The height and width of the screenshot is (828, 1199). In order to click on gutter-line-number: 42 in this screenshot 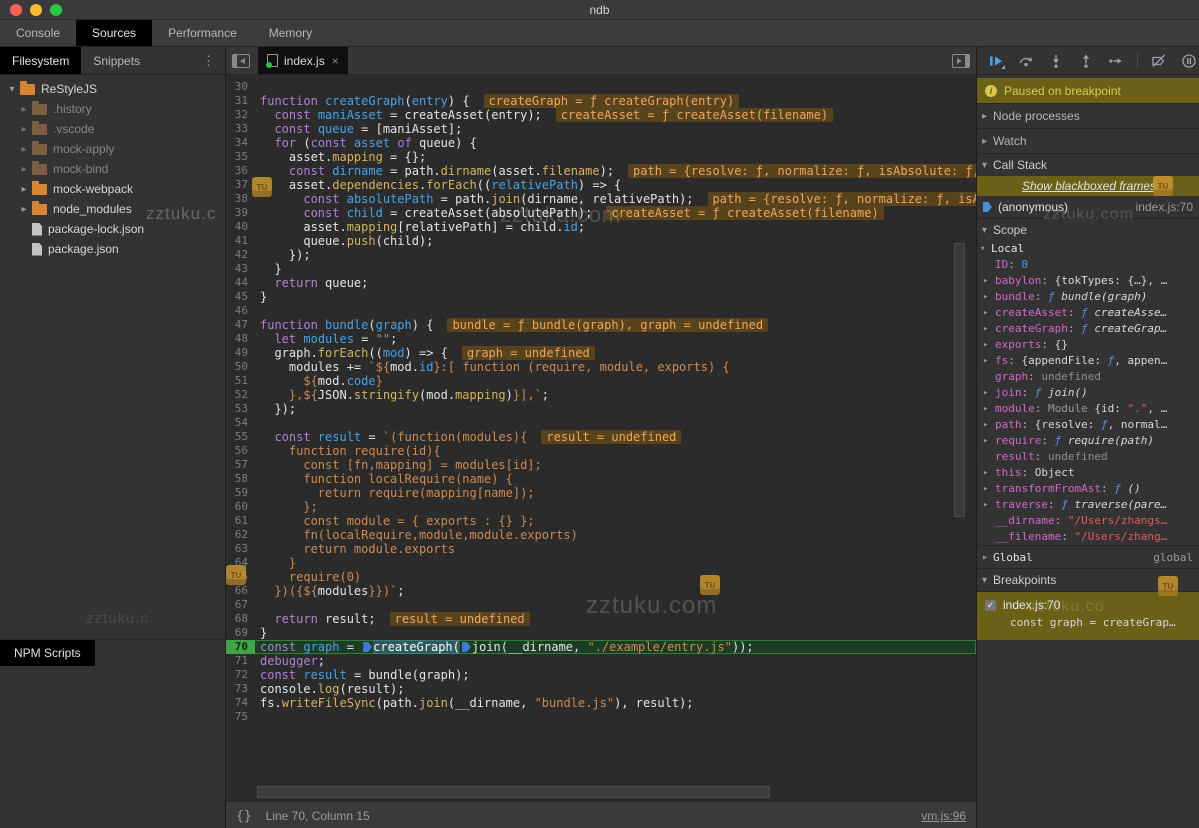, I will do `click(240, 255)`.